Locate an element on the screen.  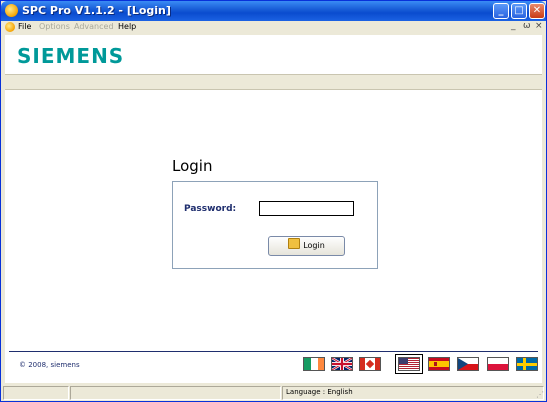
status-bar: Language : English ⋰ is located at coordinates (273, 393).